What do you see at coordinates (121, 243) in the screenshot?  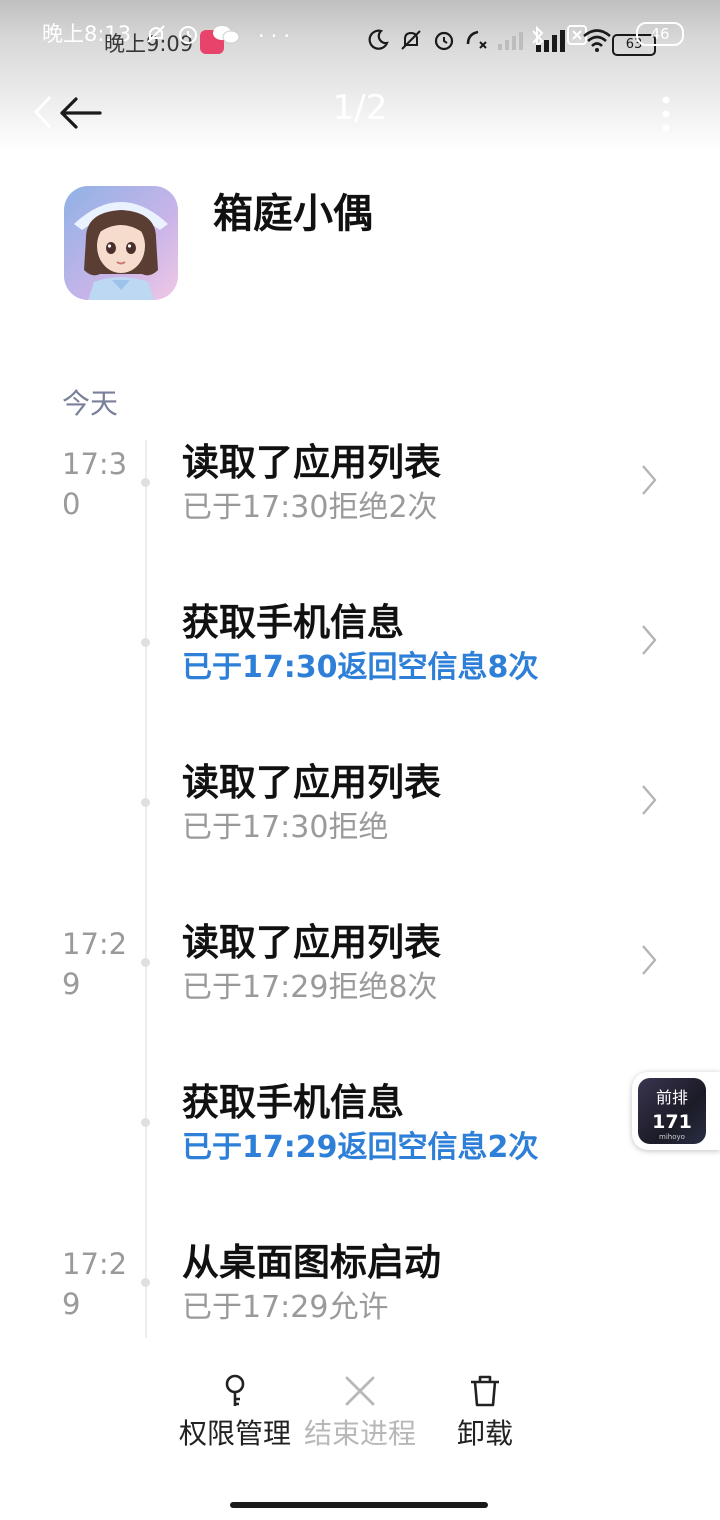 I see `app-icon` at bounding box center [121, 243].